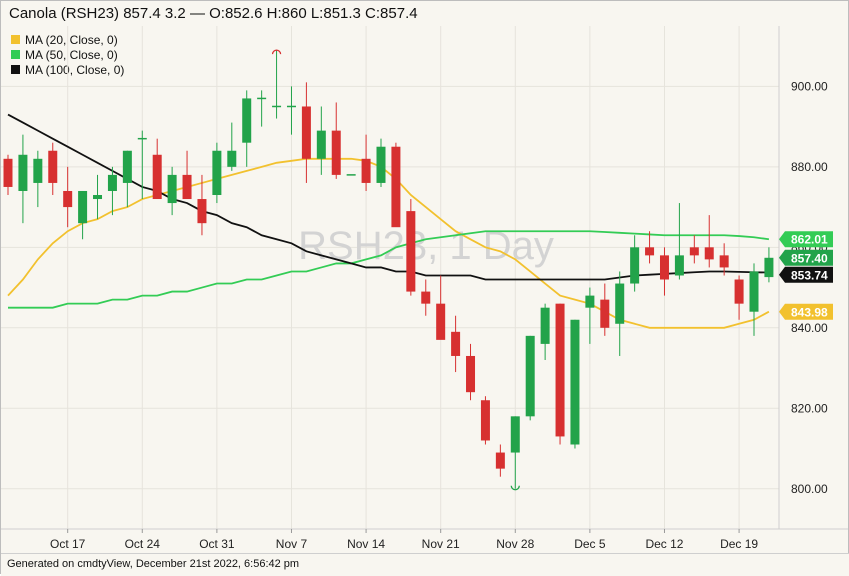  Describe the element at coordinates (68, 544) in the screenshot. I see `x-tick-label: Oct 17` at that location.